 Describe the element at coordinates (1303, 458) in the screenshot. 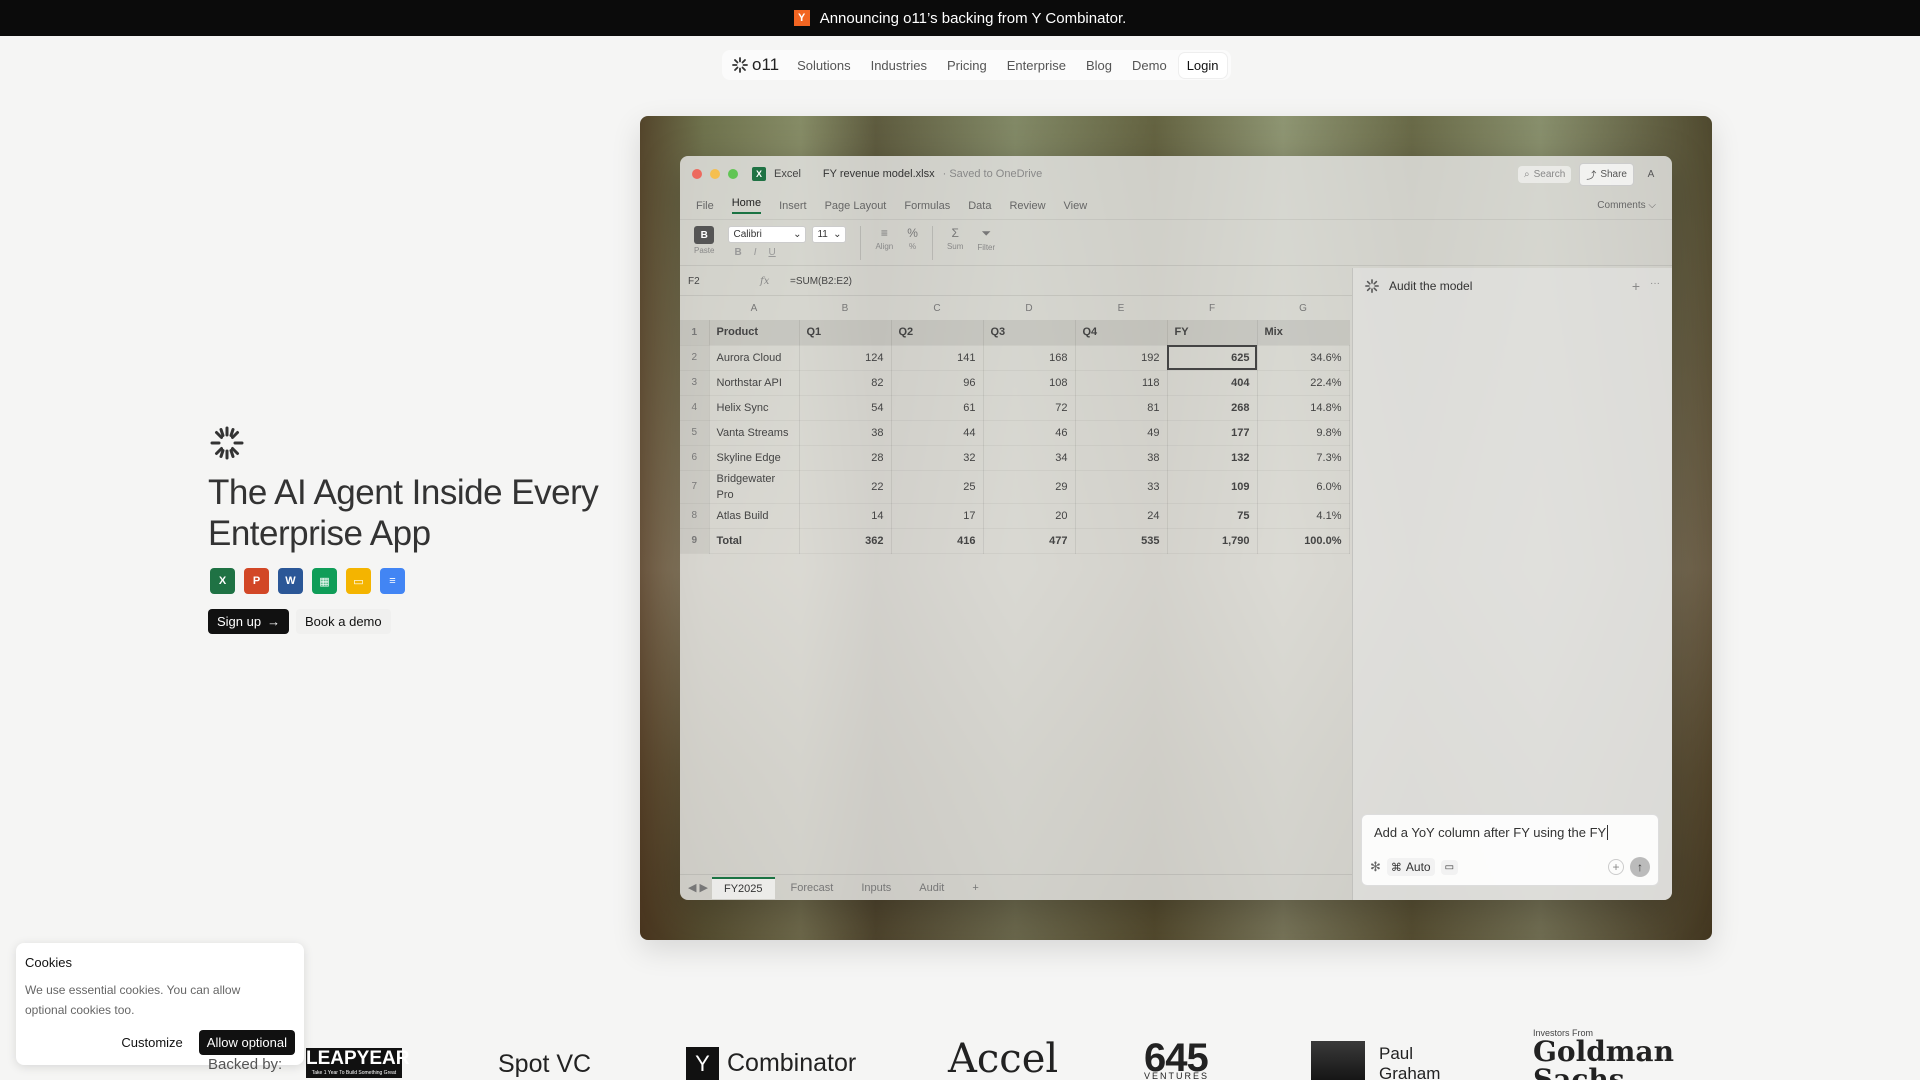

I see `table-cell: 7.3%` at that location.